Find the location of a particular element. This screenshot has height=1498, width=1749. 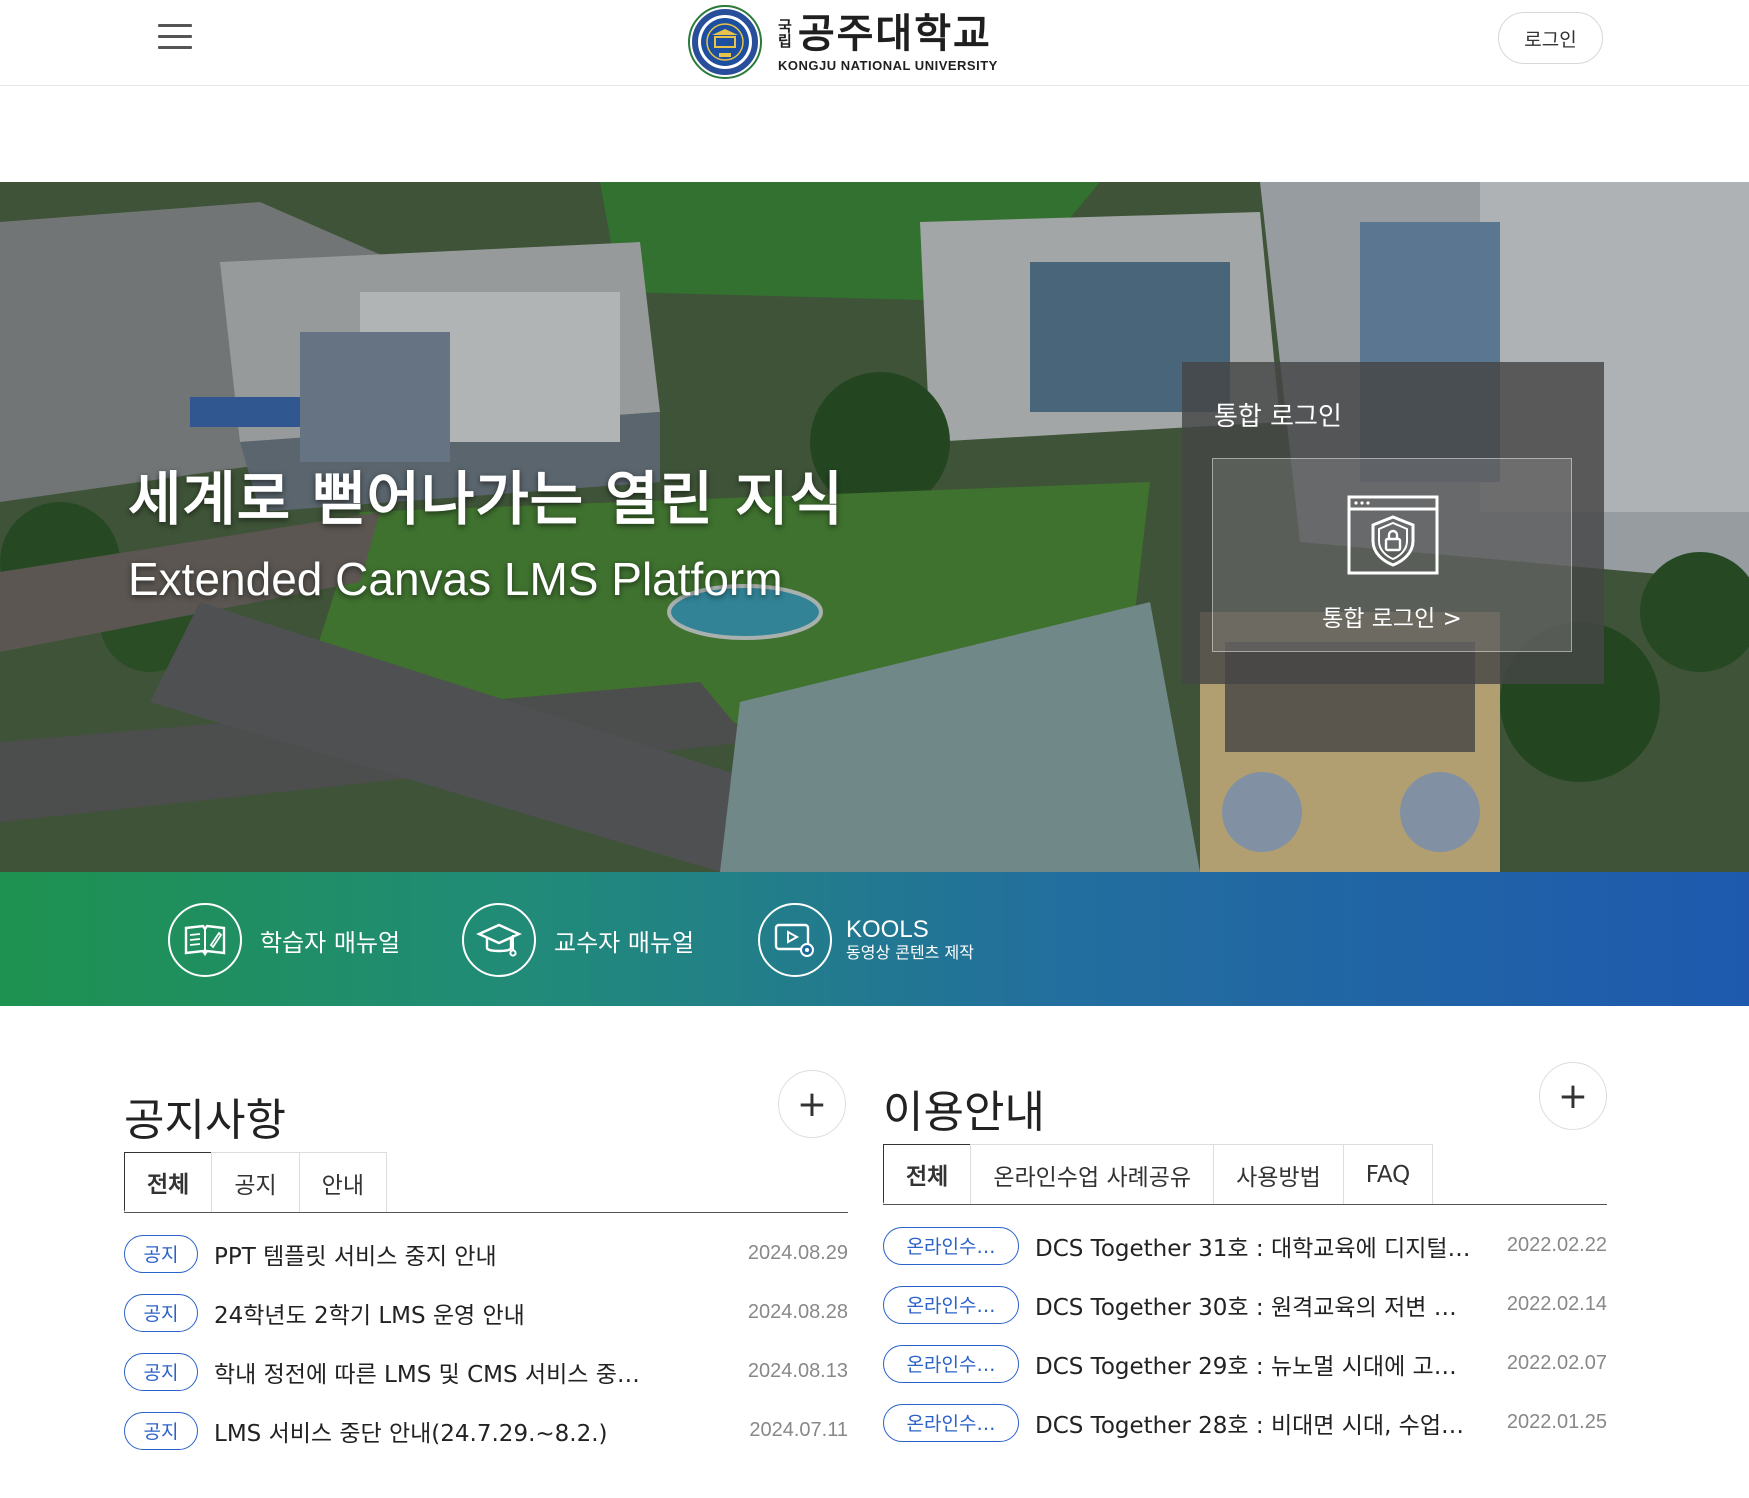

guide-item-date: 2022.01.25 is located at coordinates (1556, 1422).